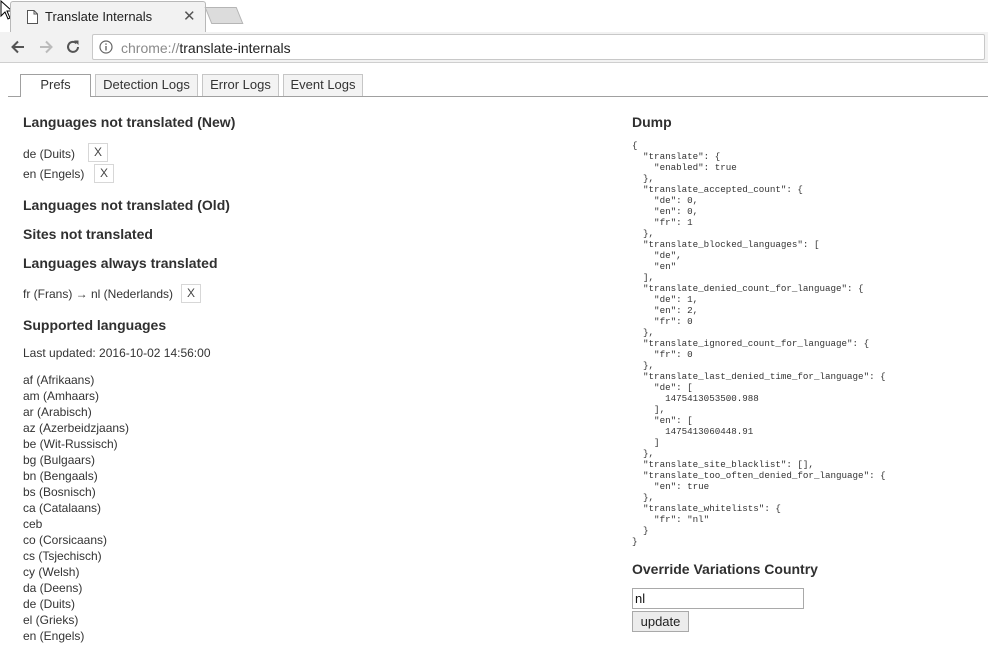  What do you see at coordinates (224, 15) in the screenshot?
I see `new-tab-button` at bounding box center [224, 15].